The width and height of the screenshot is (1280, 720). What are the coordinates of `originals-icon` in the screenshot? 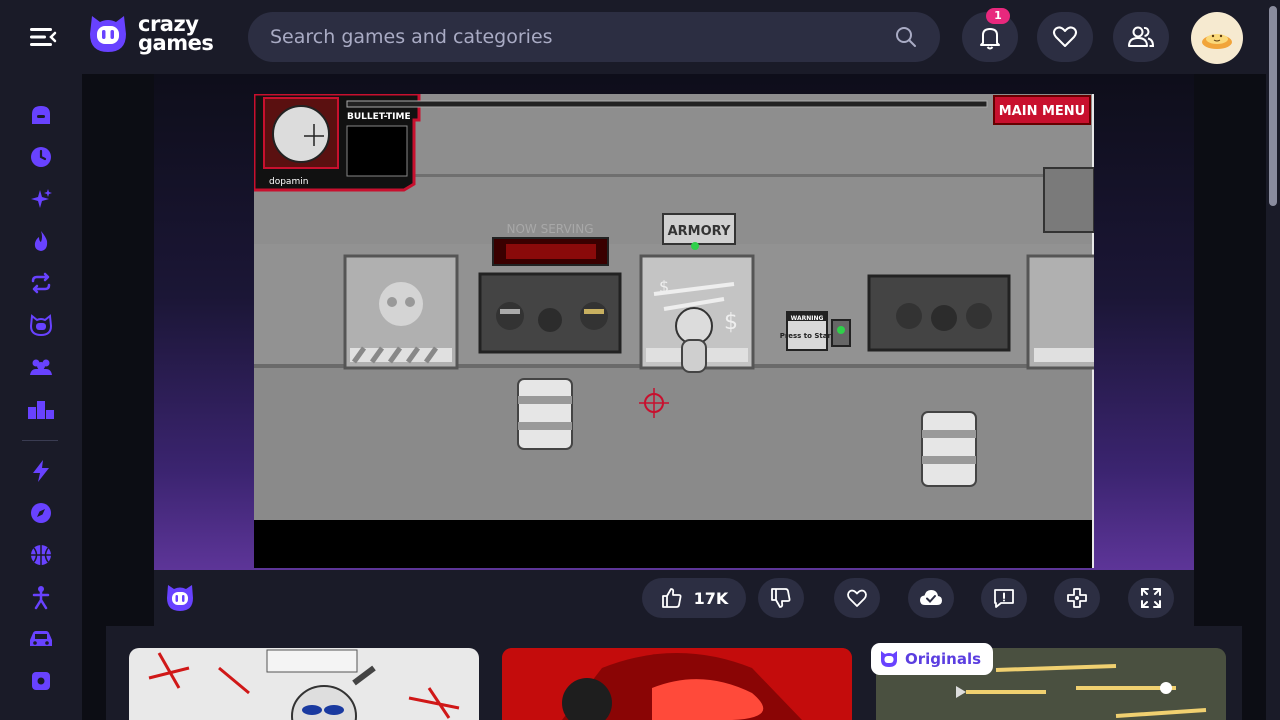 It's located at (41, 325).